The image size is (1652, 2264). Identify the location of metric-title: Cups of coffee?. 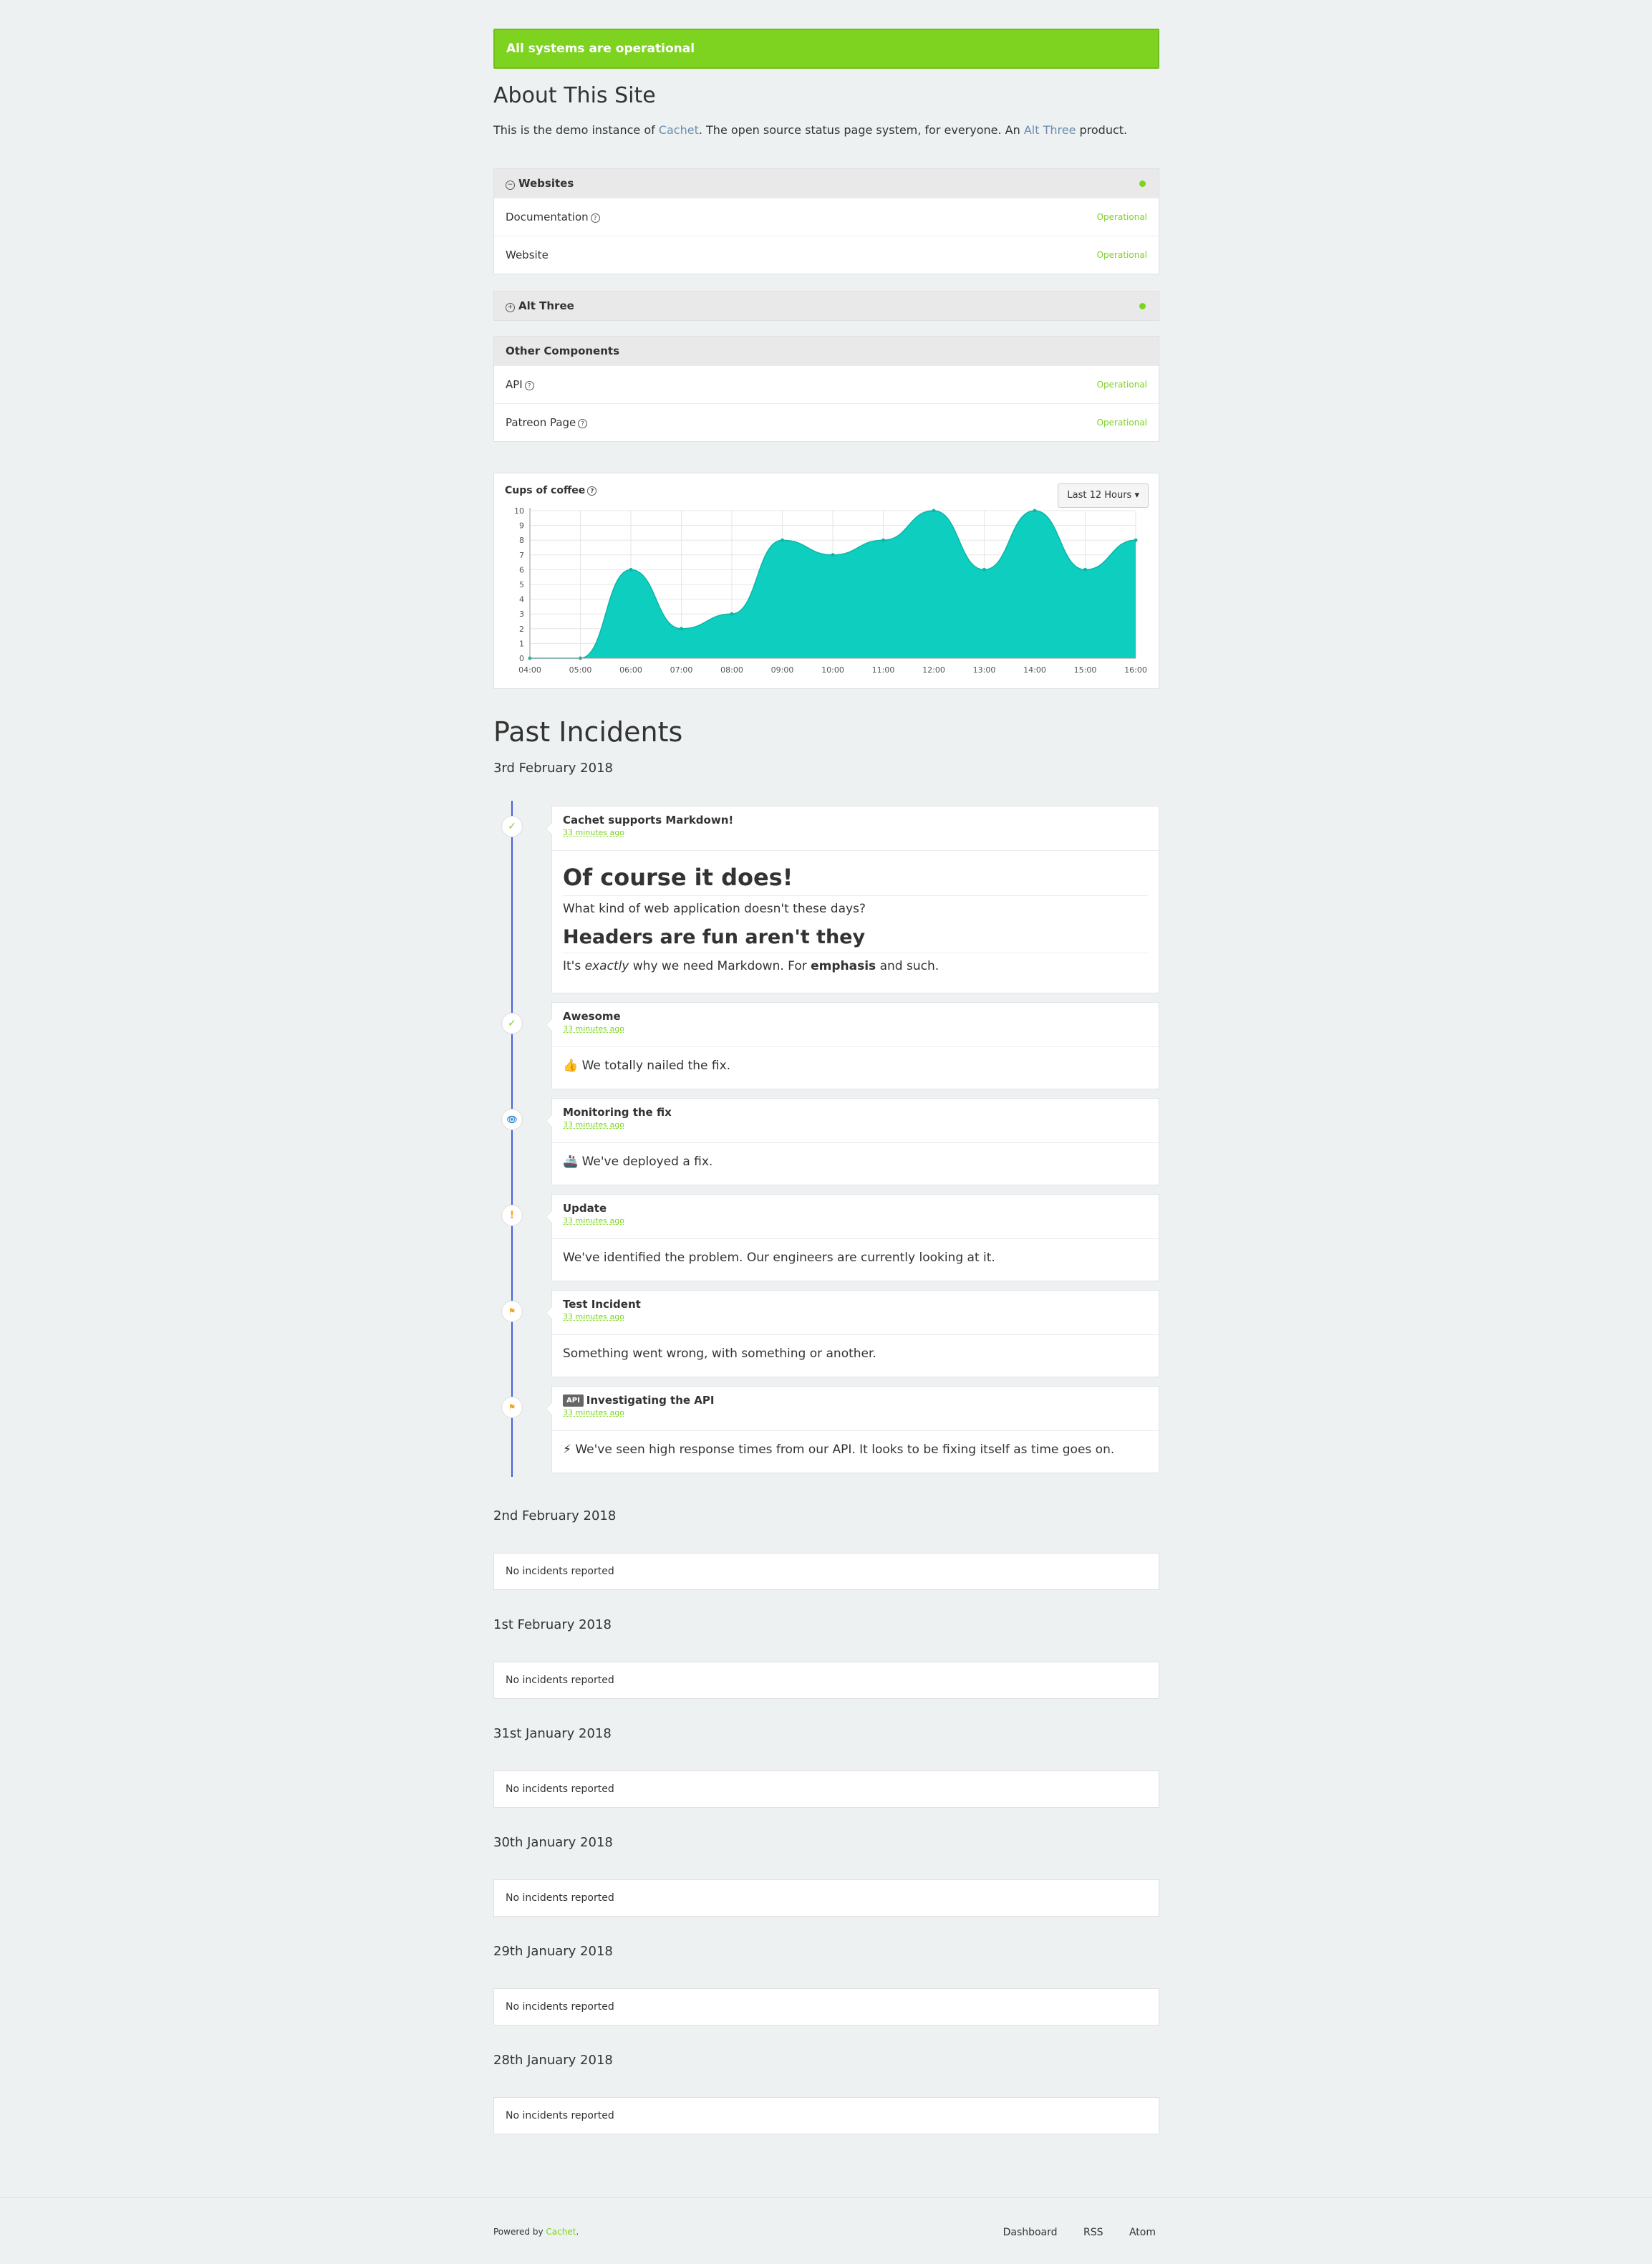
(551, 490).